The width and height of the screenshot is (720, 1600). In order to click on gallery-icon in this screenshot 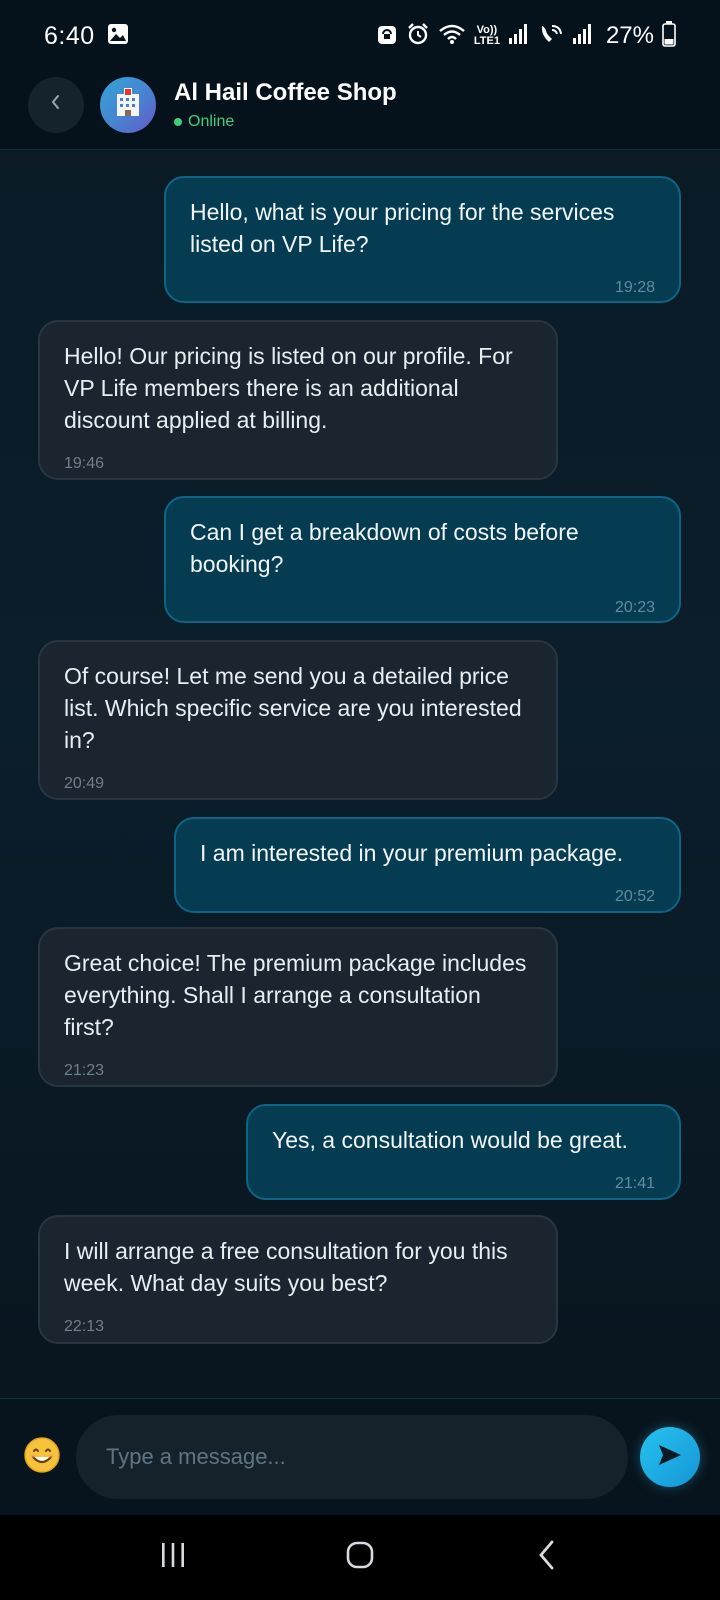, I will do `click(118, 36)`.